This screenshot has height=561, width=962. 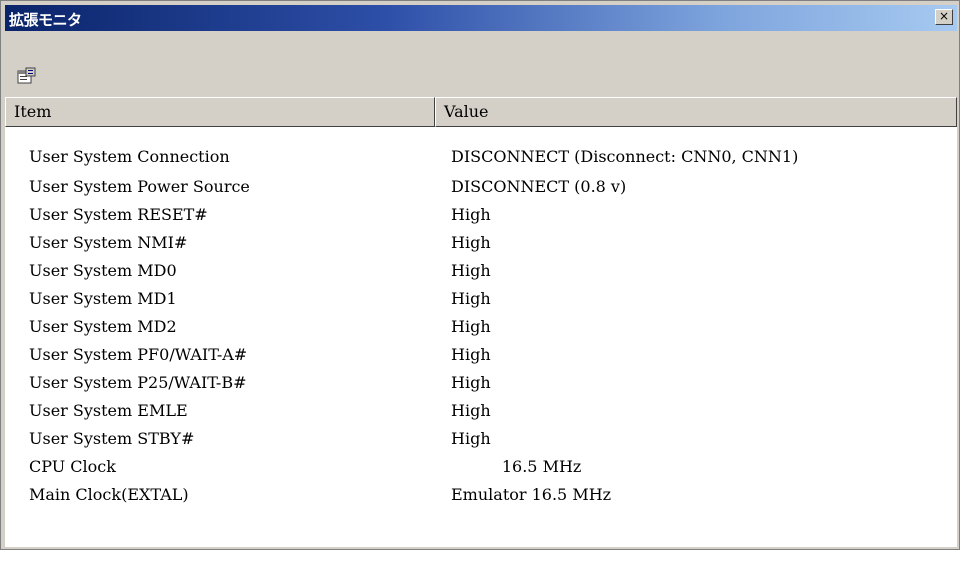 I want to click on list-row: User System STBY# High, so click(x=481, y=442).